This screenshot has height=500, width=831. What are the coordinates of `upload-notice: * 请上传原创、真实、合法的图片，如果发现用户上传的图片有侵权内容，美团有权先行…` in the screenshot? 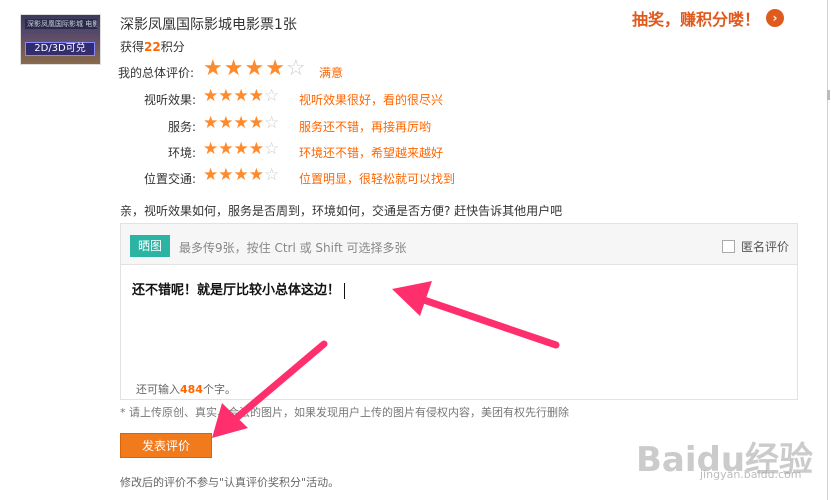 It's located at (344, 412).